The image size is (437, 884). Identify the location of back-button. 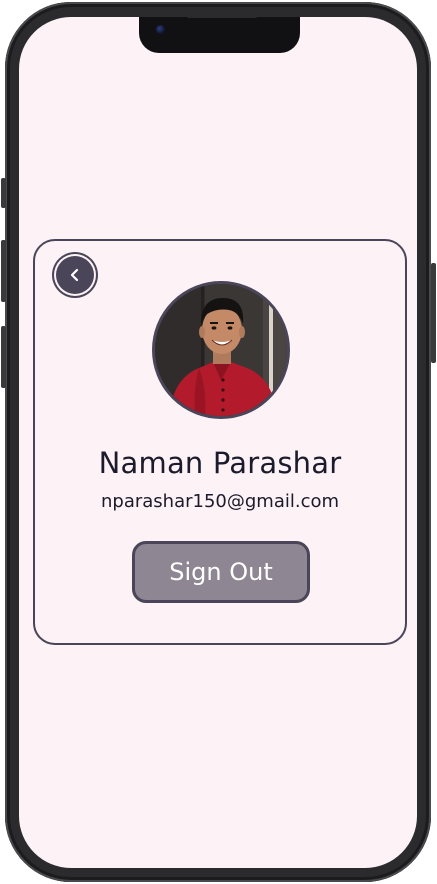
(75, 275).